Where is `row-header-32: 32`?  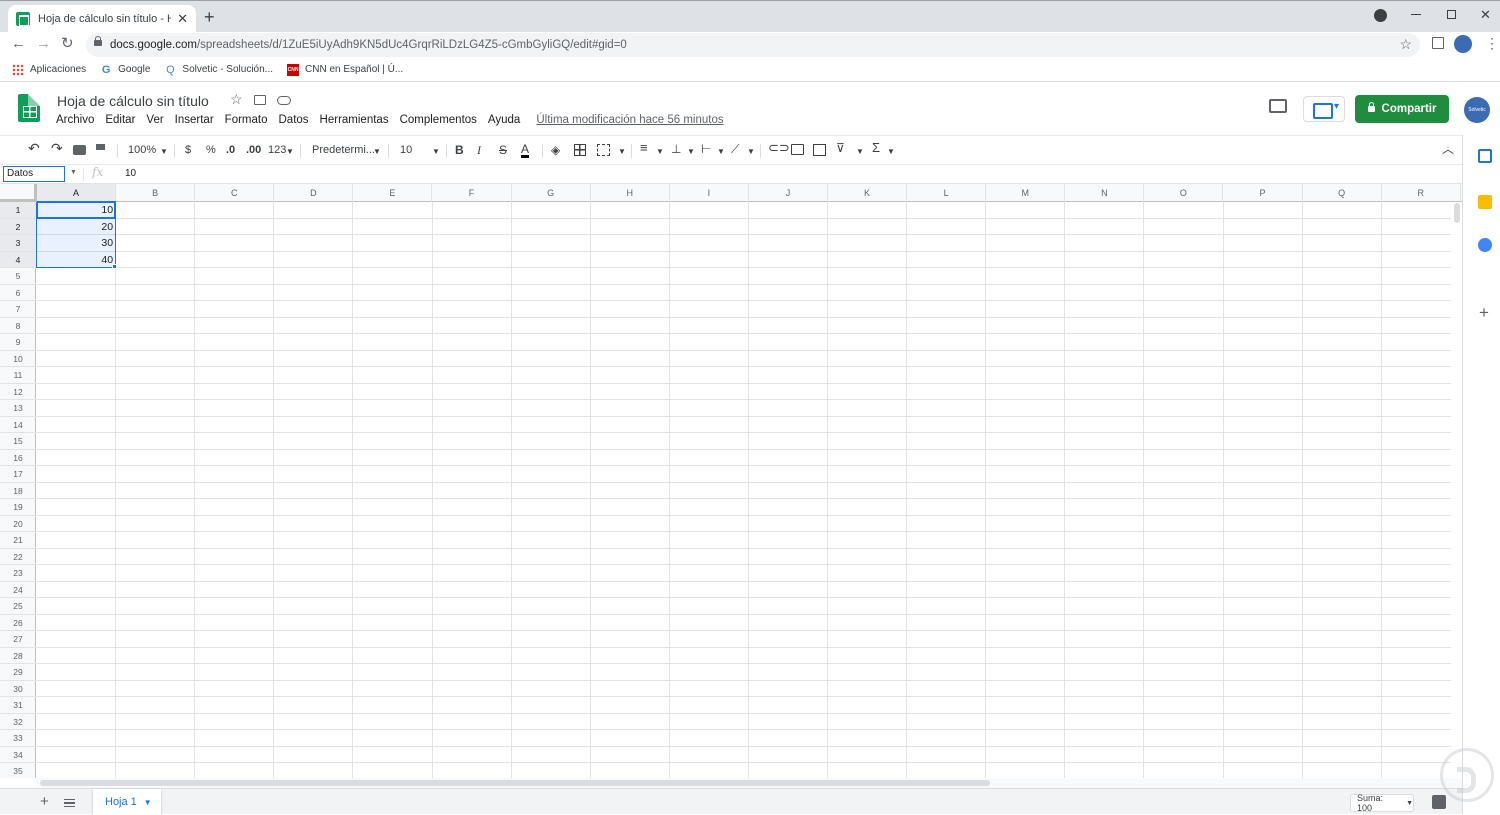 row-header-32: 32 is located at coordinates (18, 722).